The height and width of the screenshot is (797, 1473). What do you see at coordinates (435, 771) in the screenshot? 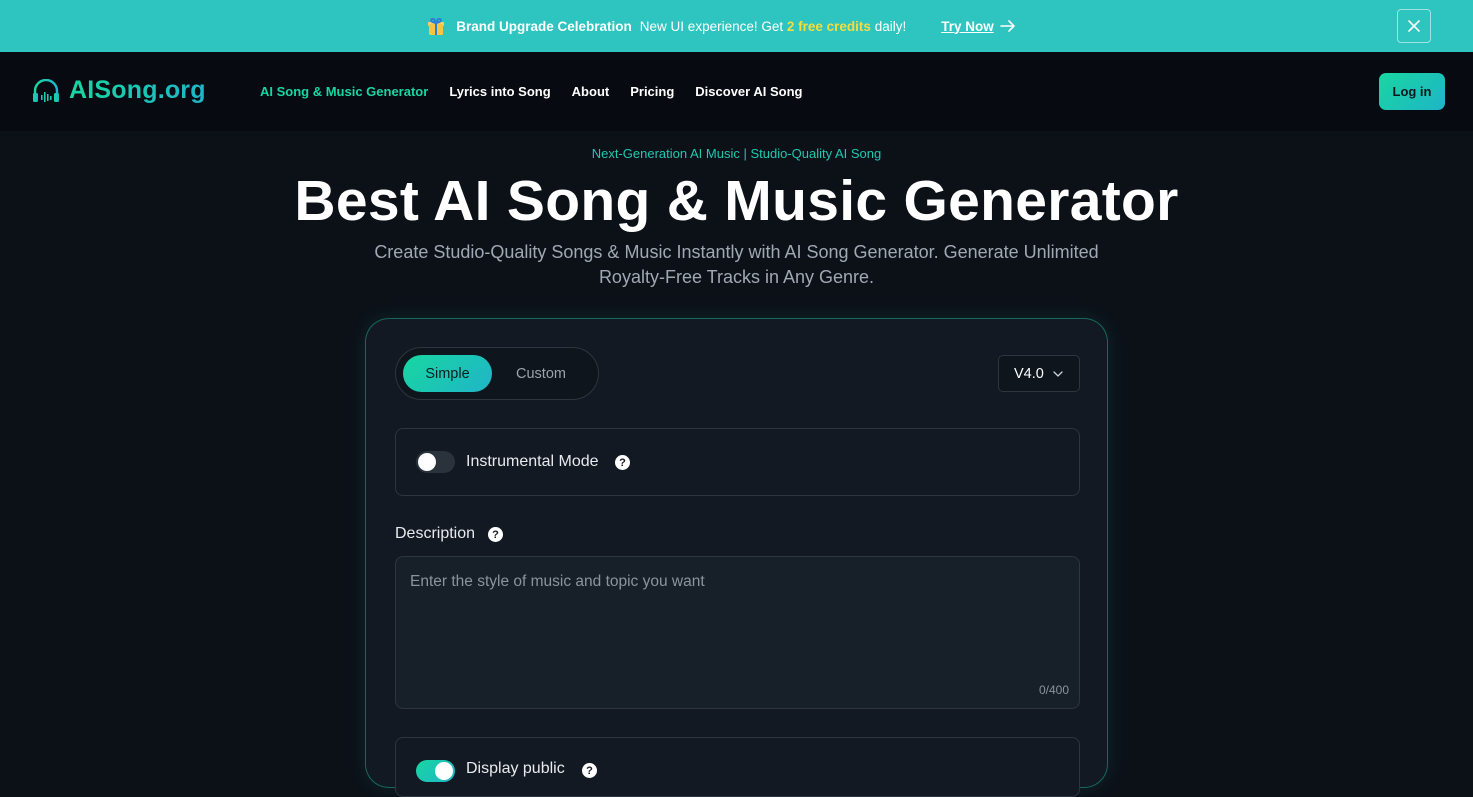
I see `display-public-toggle` at bounding box center [435, 771].